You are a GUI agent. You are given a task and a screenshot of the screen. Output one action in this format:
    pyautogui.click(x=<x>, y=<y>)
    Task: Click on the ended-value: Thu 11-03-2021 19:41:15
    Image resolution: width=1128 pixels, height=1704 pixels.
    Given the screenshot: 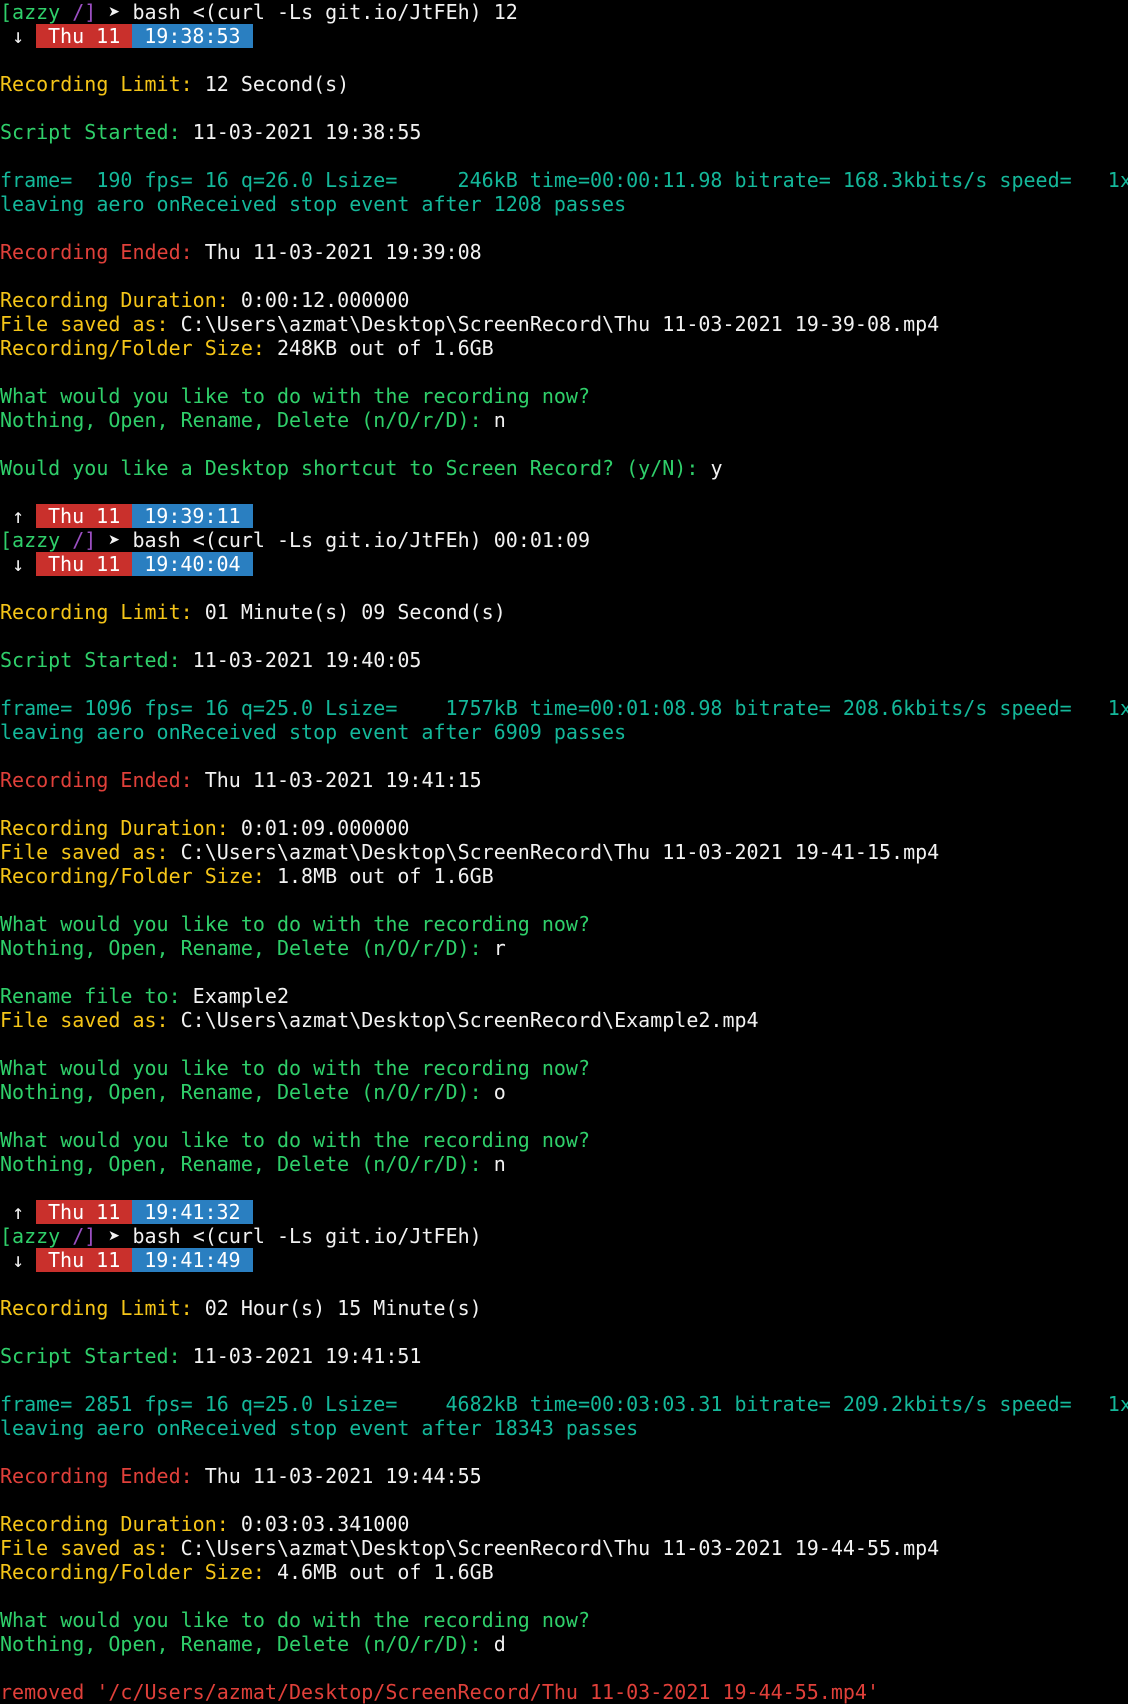 What is the action you would take?
    pyautogui.click(x=343, y=780)
    